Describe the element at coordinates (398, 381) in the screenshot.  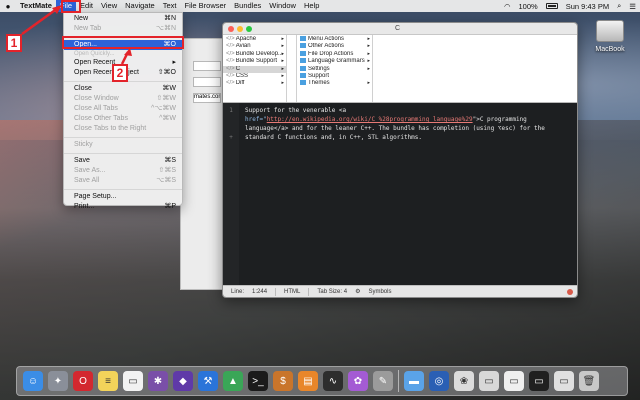
I see `dock-separator` at that location.